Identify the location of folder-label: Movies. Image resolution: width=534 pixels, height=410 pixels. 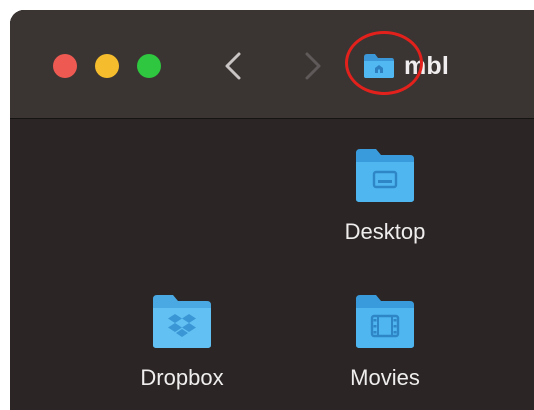
(385, 377).